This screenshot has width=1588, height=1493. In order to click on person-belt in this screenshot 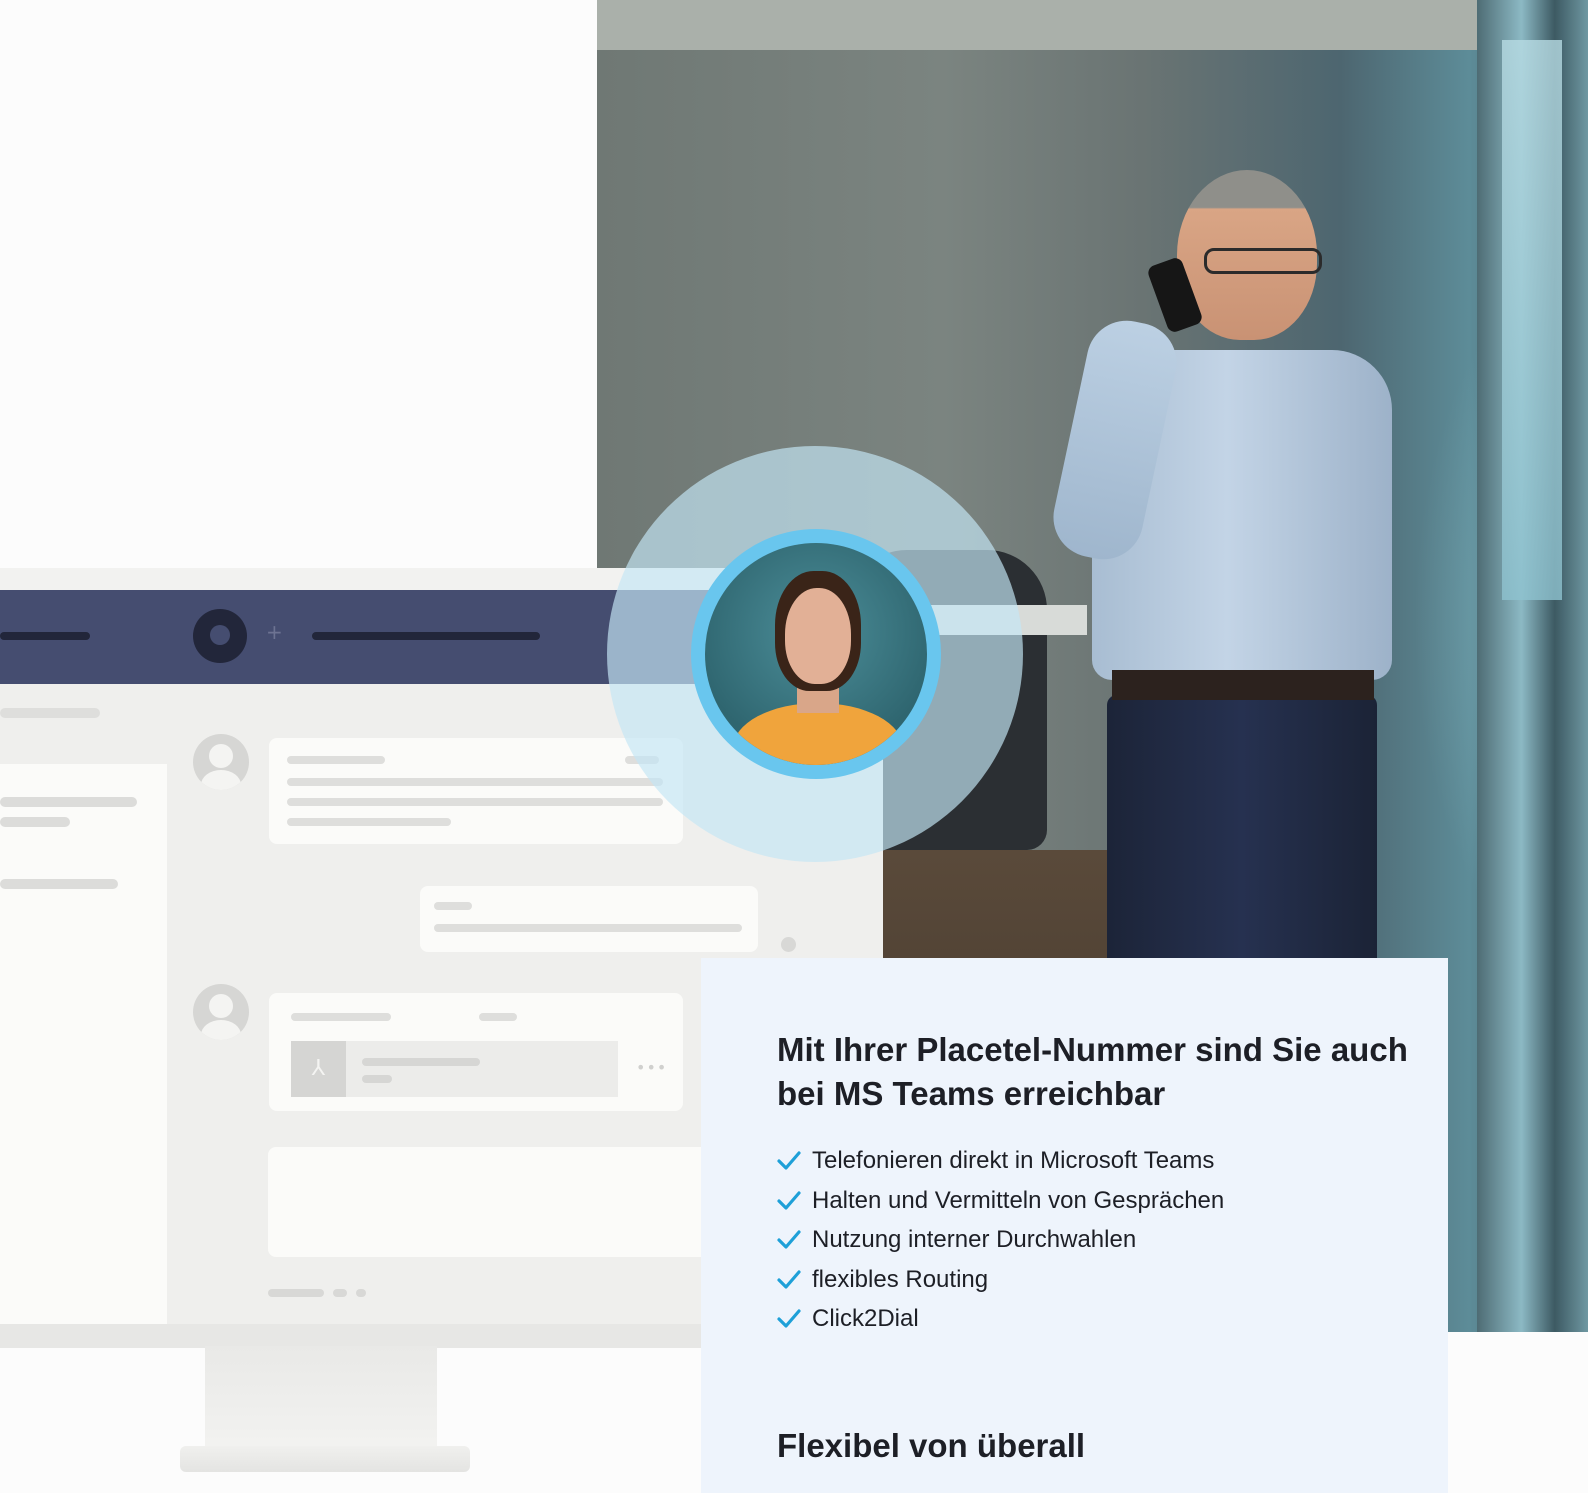, I will do `click(1243, 685)`.